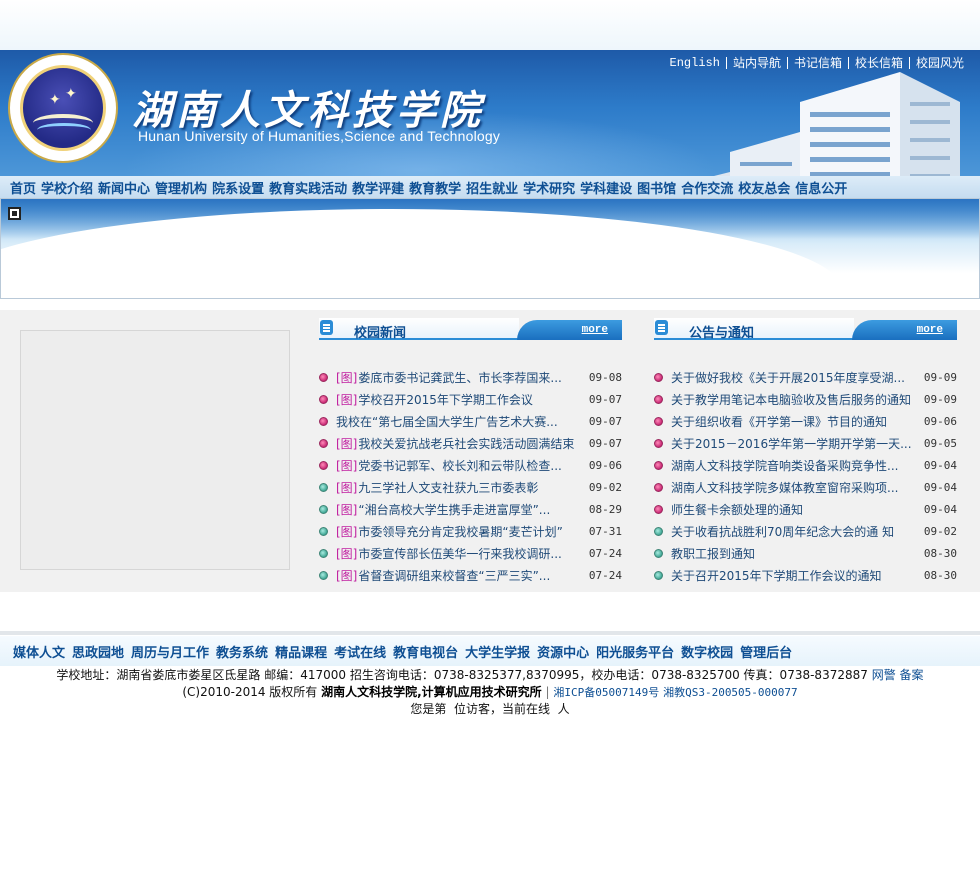  I want to click on list-item: 师生餐卡余额处理的通知 09-04, so click(805, 509).